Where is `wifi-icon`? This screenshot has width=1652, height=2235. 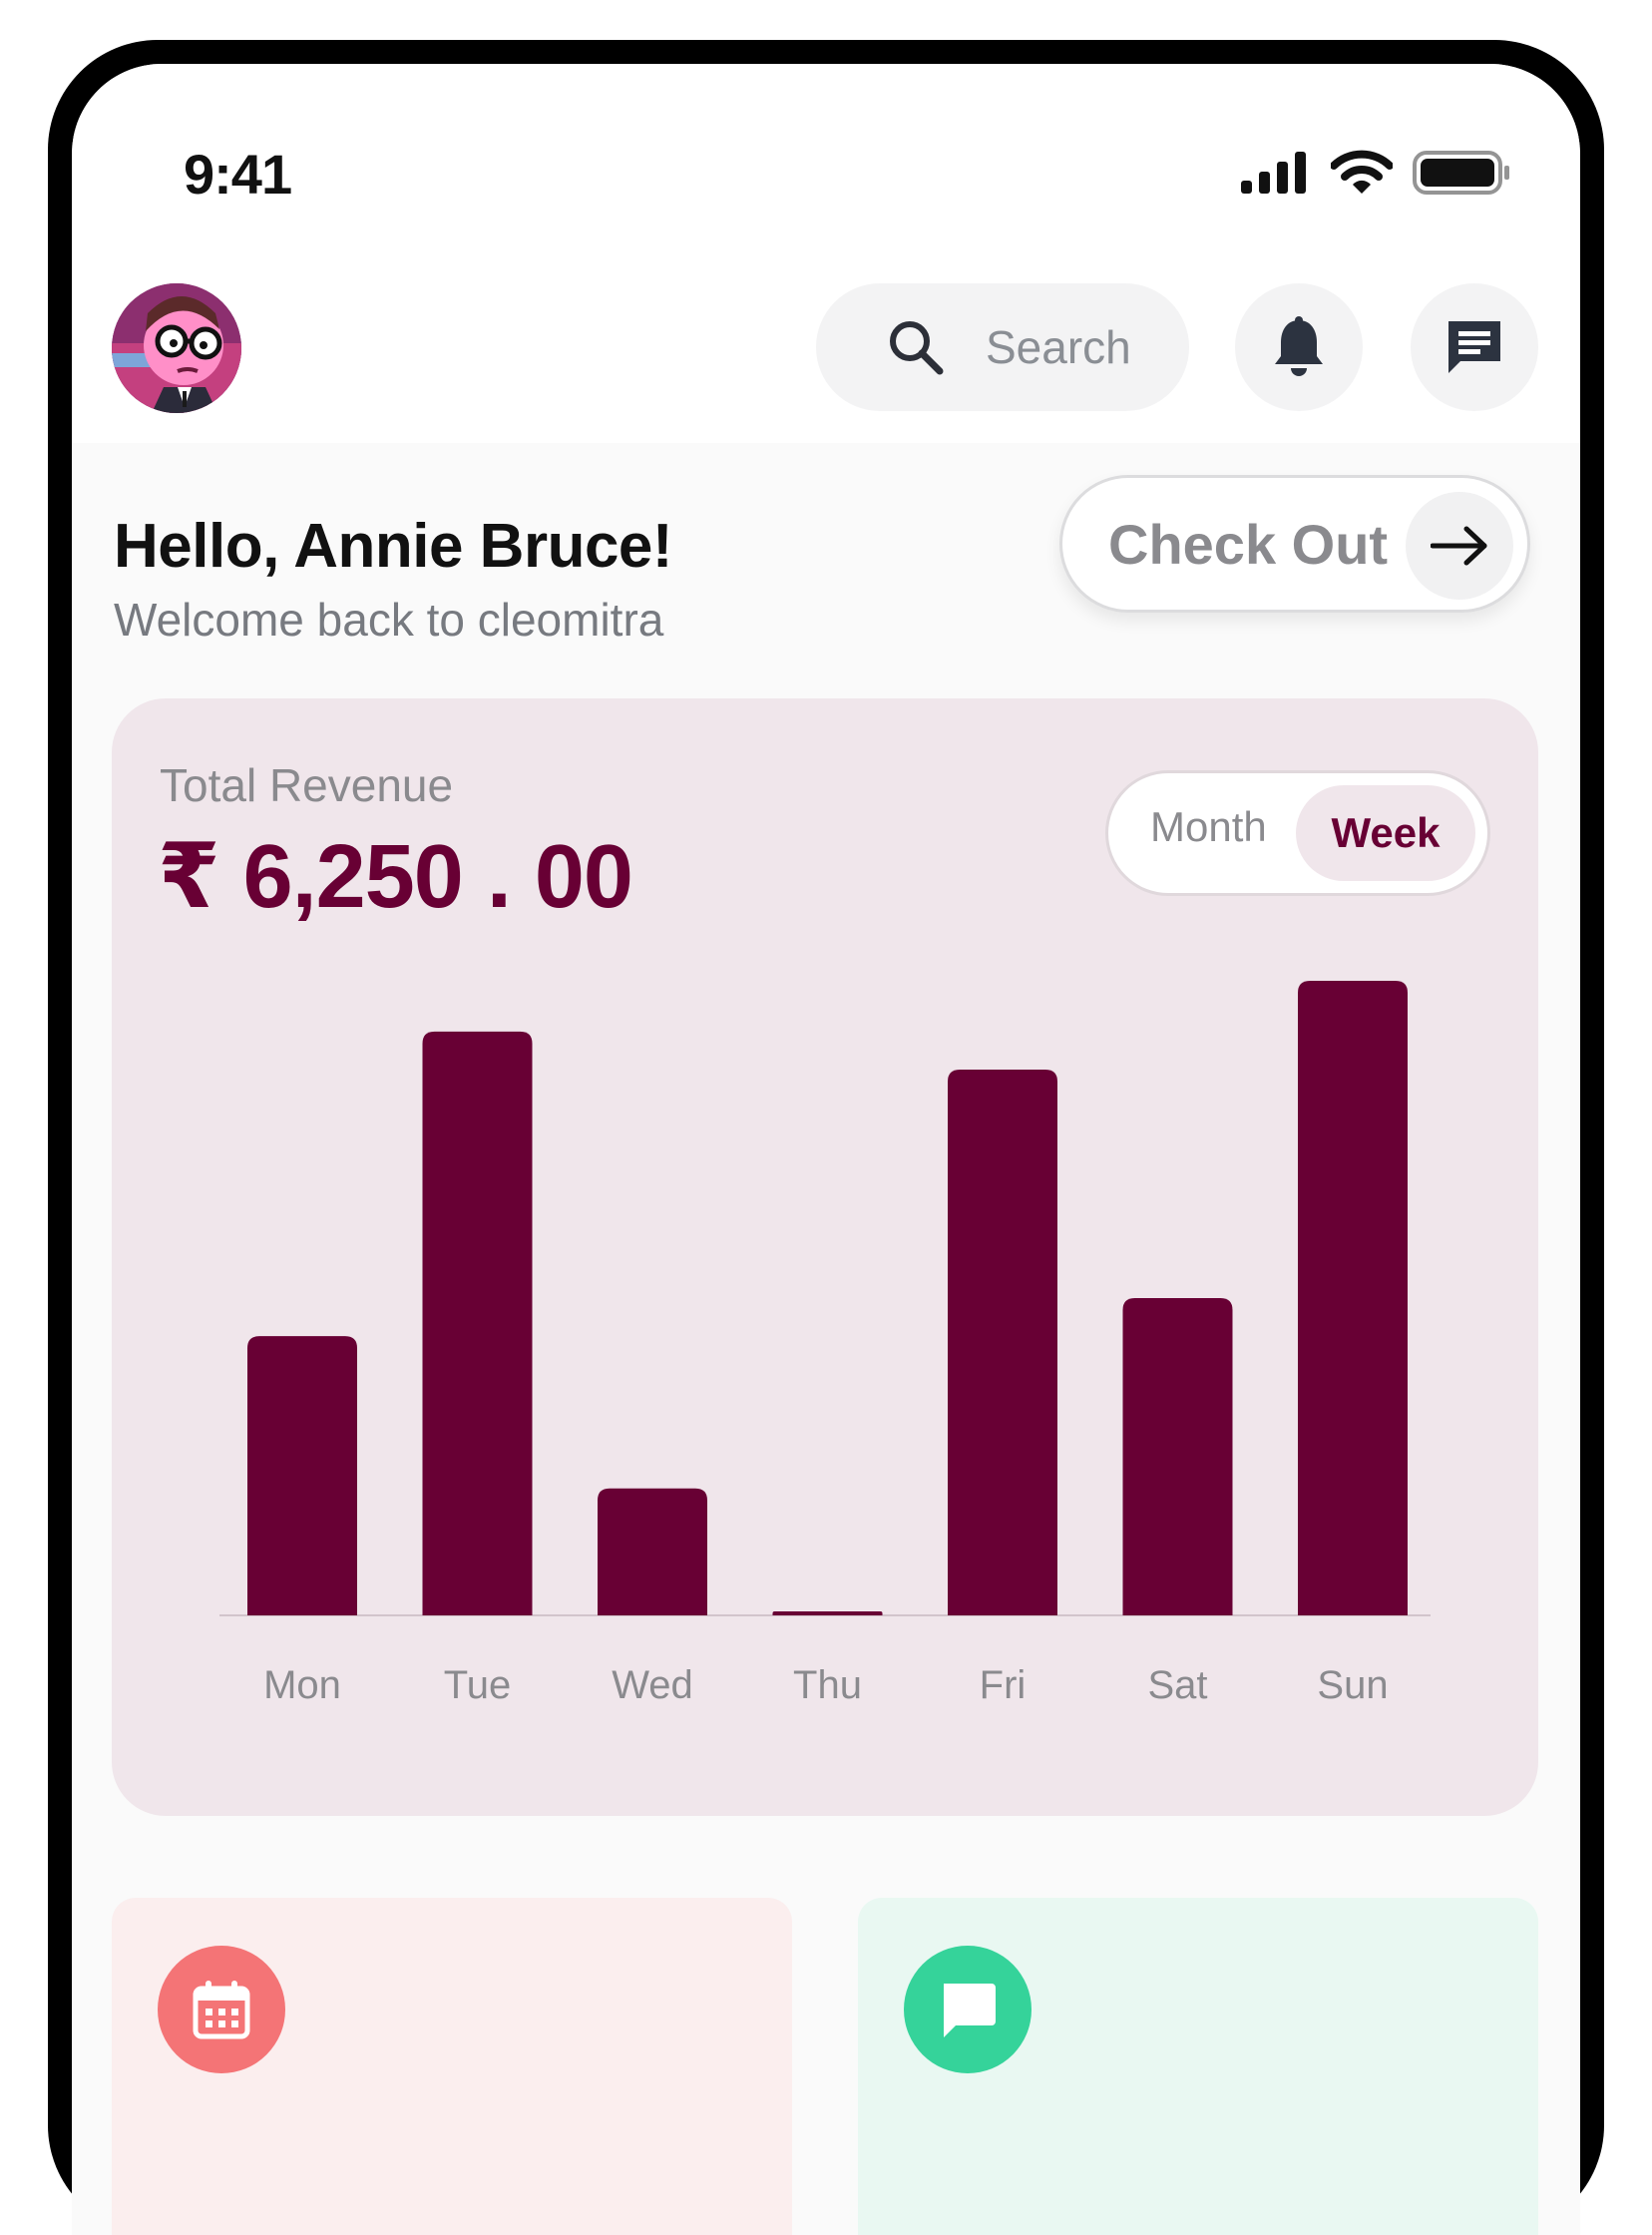 wifi-icon is located at coordinates (1362, 172).